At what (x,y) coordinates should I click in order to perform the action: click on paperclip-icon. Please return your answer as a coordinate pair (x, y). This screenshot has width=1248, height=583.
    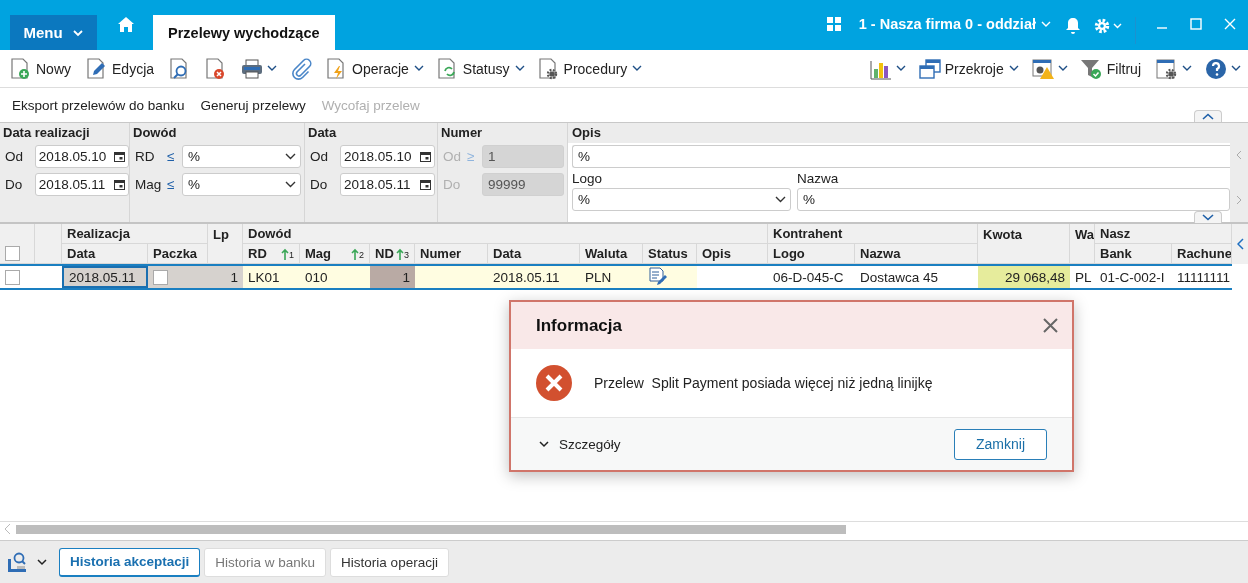
    Looking at the image, I should click on (301, 68).